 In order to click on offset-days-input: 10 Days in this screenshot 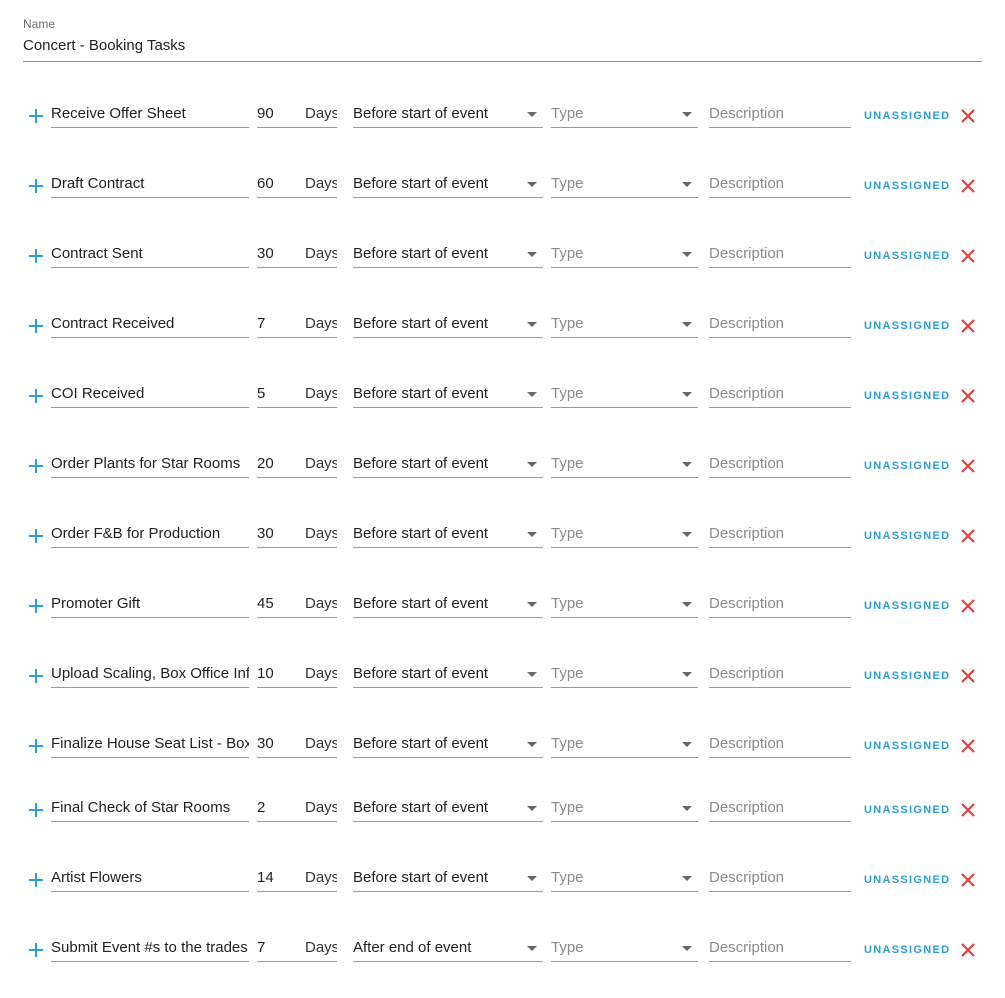, I will do `click(297, 675)`.